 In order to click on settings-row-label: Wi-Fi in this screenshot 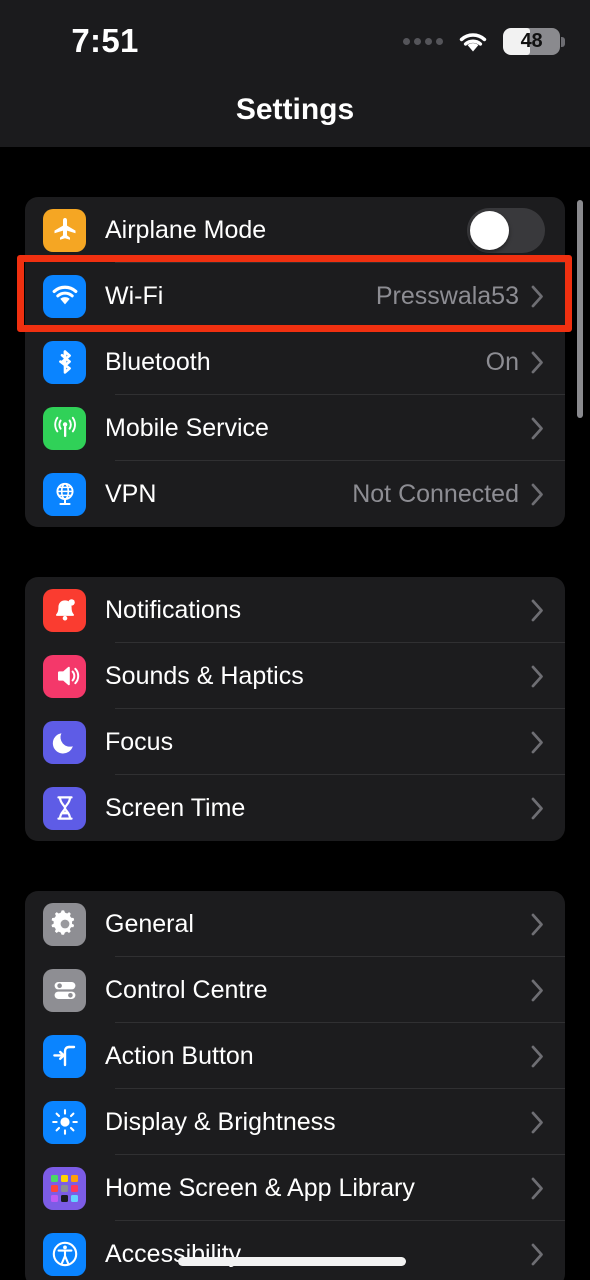, I will do `click(134, 295)`.